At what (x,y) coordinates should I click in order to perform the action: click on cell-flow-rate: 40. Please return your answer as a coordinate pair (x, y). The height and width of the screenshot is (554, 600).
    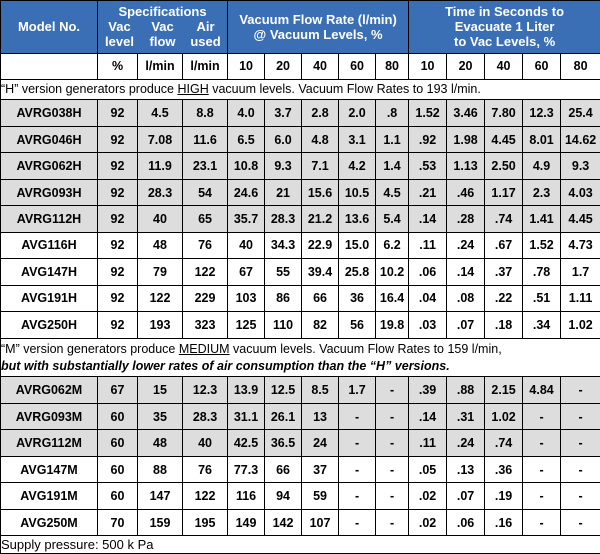
    Looking at the image, I should click on (246, 245).